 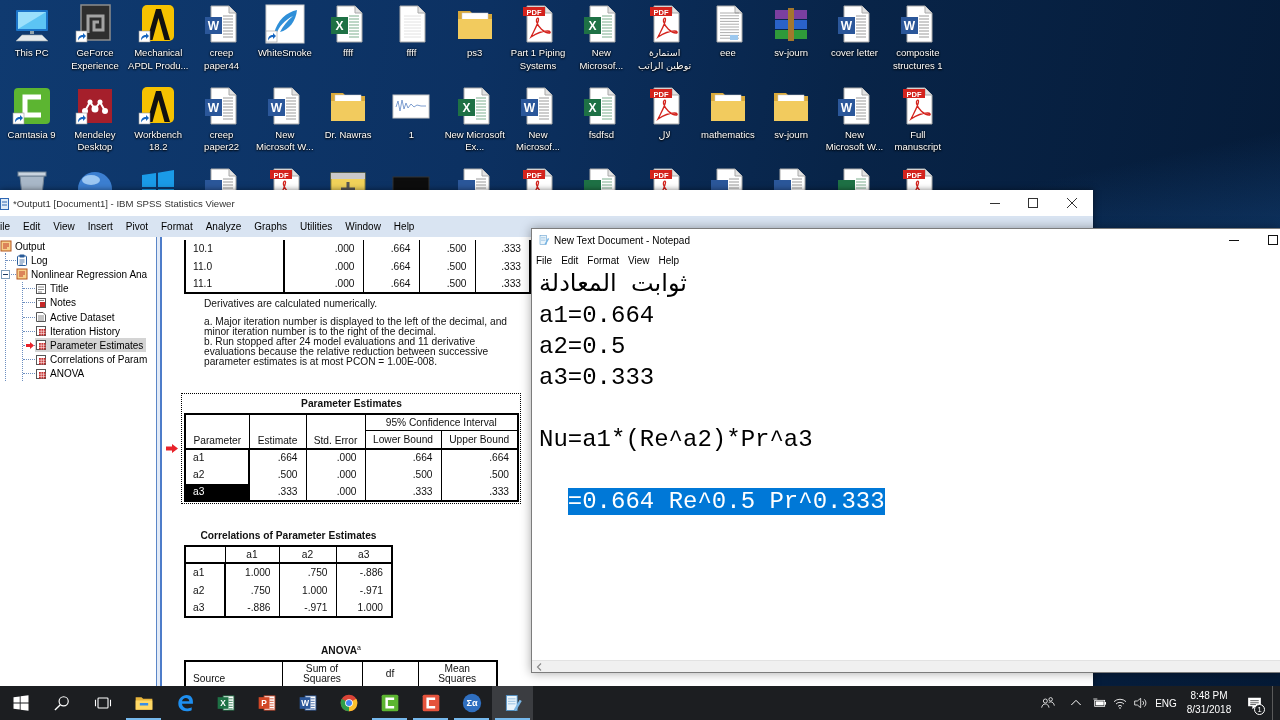 What do you see at coordinates (95, 59) in the screenshot?
I see `icon-label: GeForce Experience` at bounding box center [95, 59].